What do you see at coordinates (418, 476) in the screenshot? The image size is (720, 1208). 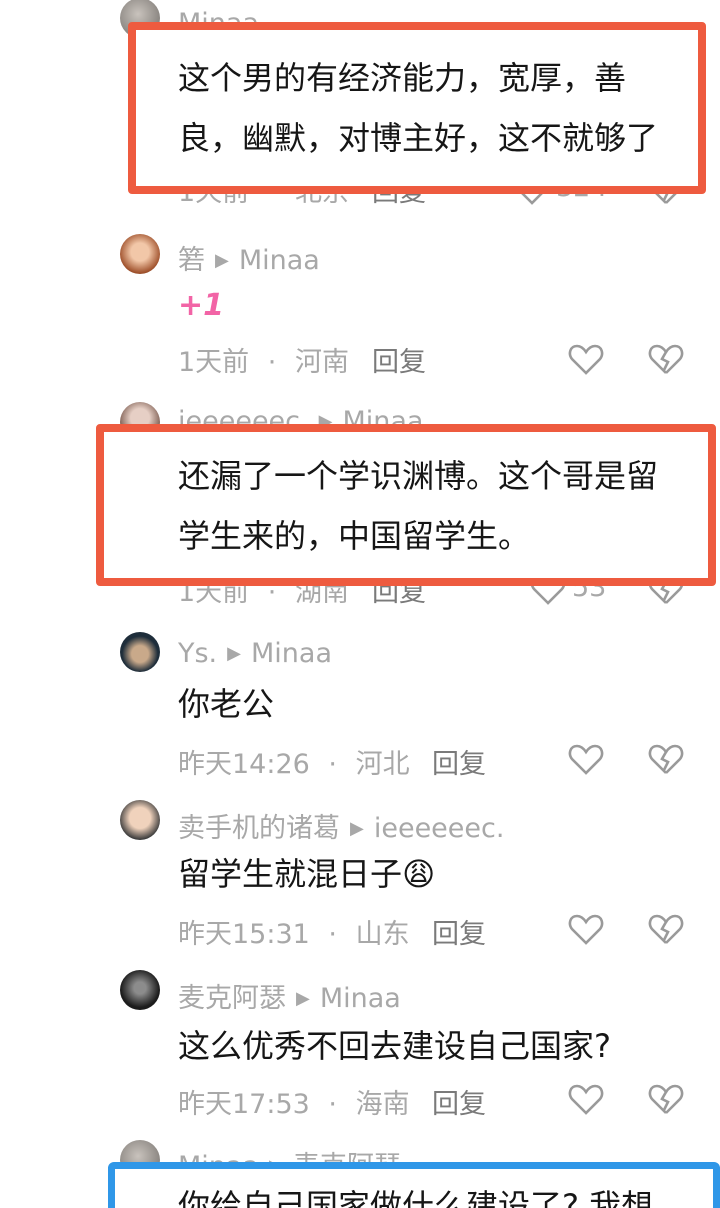 I see `comment-text-line: 还漏了一个学识渊博。这个哥是留` at bounding box center [418, 476].